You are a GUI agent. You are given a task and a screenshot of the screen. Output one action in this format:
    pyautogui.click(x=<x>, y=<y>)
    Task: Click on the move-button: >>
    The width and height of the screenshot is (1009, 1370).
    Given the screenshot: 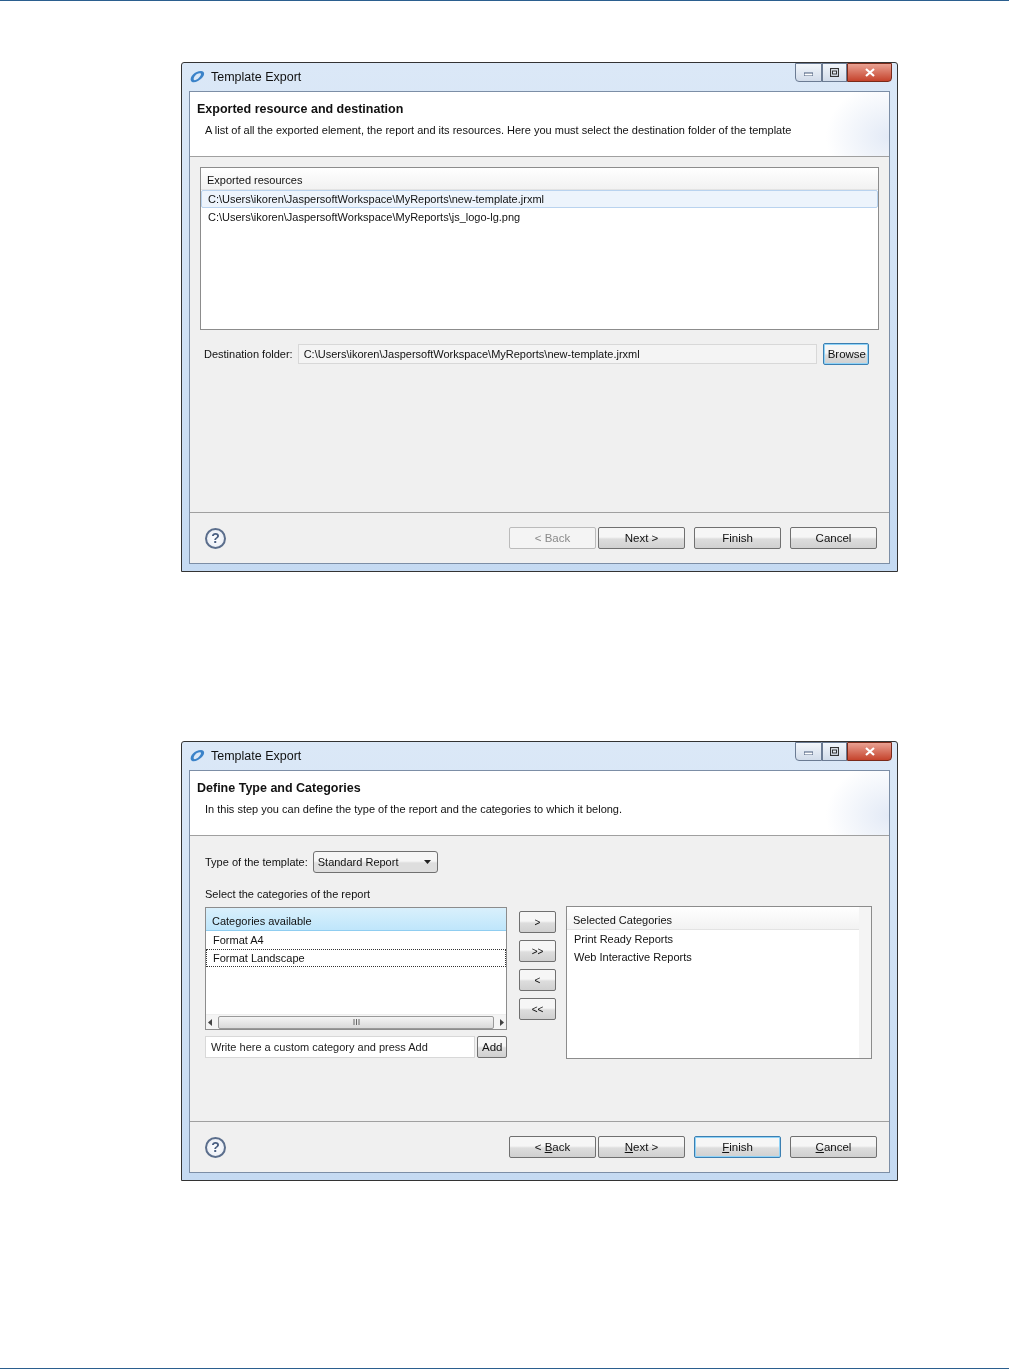 What is the action you would take?
    pyautogui.click(x=537, y=951)
    